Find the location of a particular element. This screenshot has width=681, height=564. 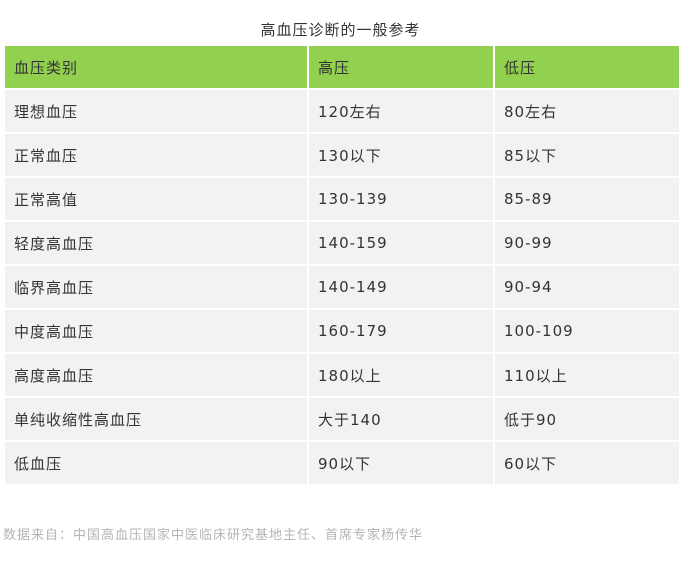

cell-diastolic: 60以下 is located at coordinates (587, 464).